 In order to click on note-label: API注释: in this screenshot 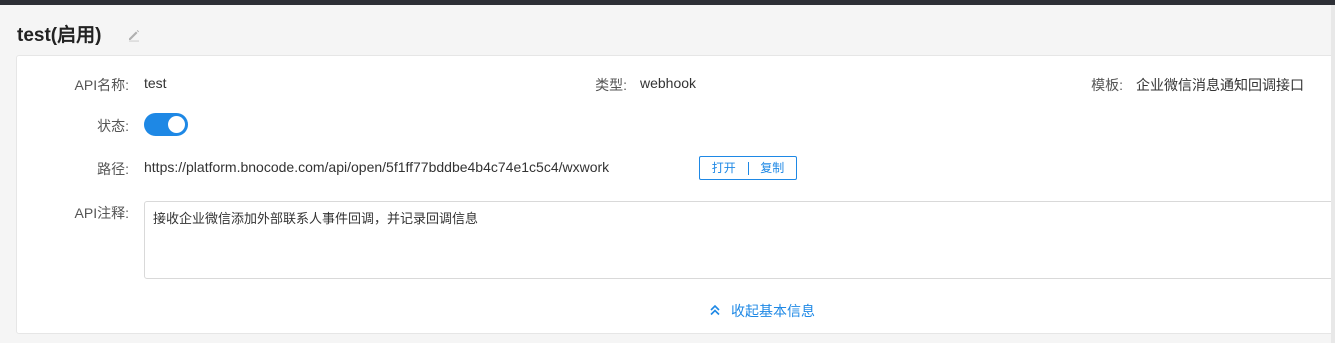, I will do `click(101, 213)`.